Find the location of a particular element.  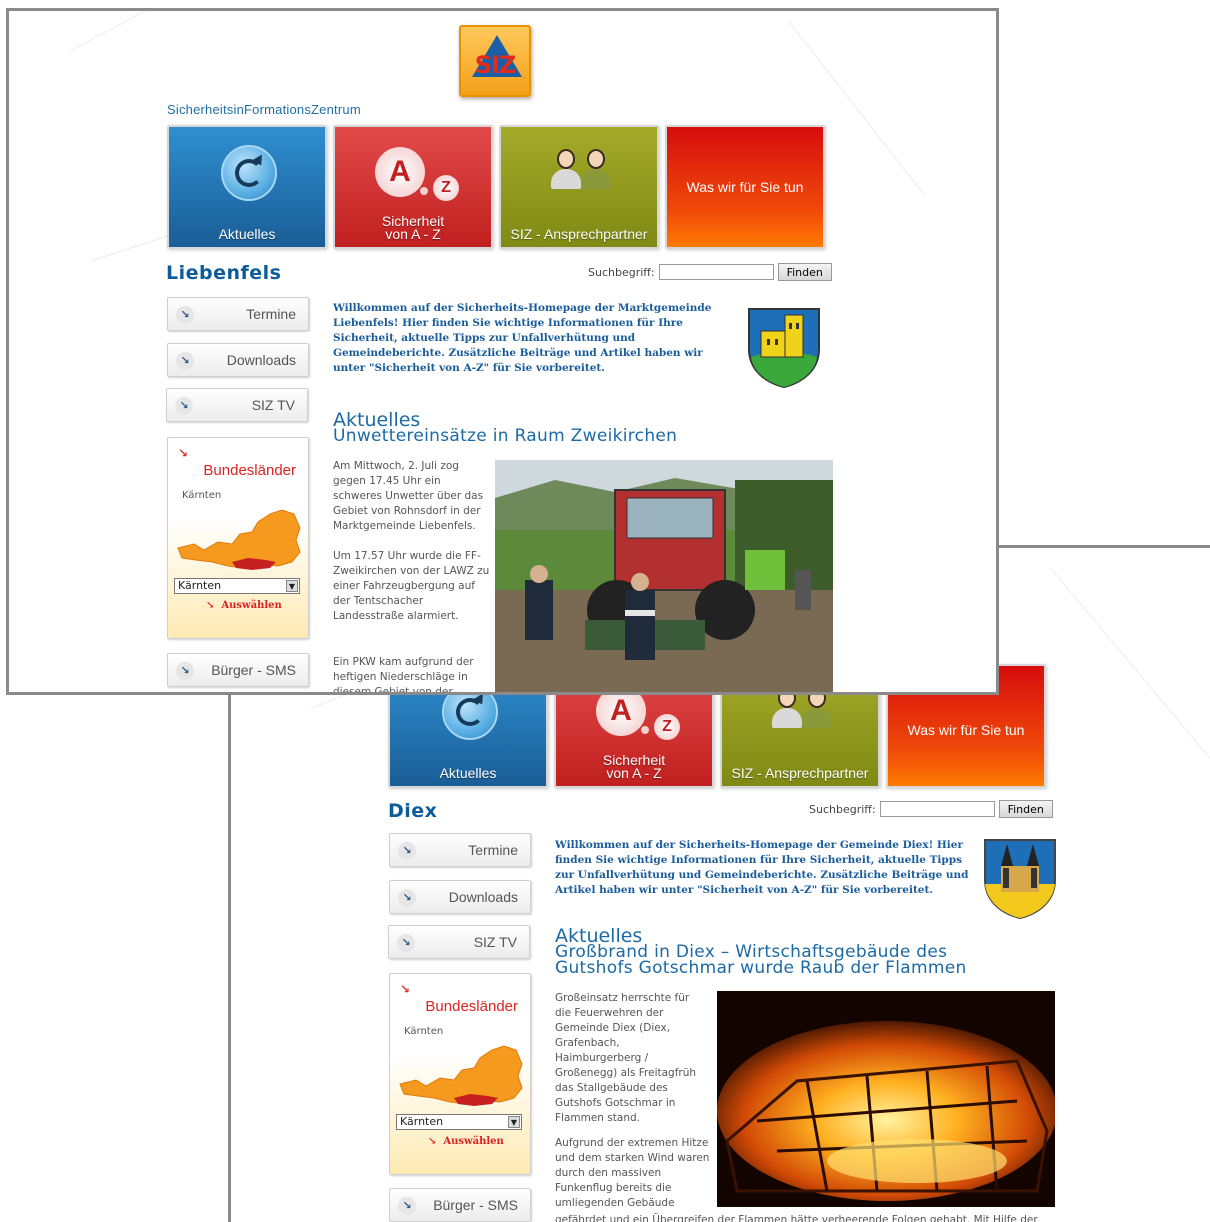

tile-sicherheit-a-z: A Z Sicherheit von A - Z is located at coordinates (413, 187).